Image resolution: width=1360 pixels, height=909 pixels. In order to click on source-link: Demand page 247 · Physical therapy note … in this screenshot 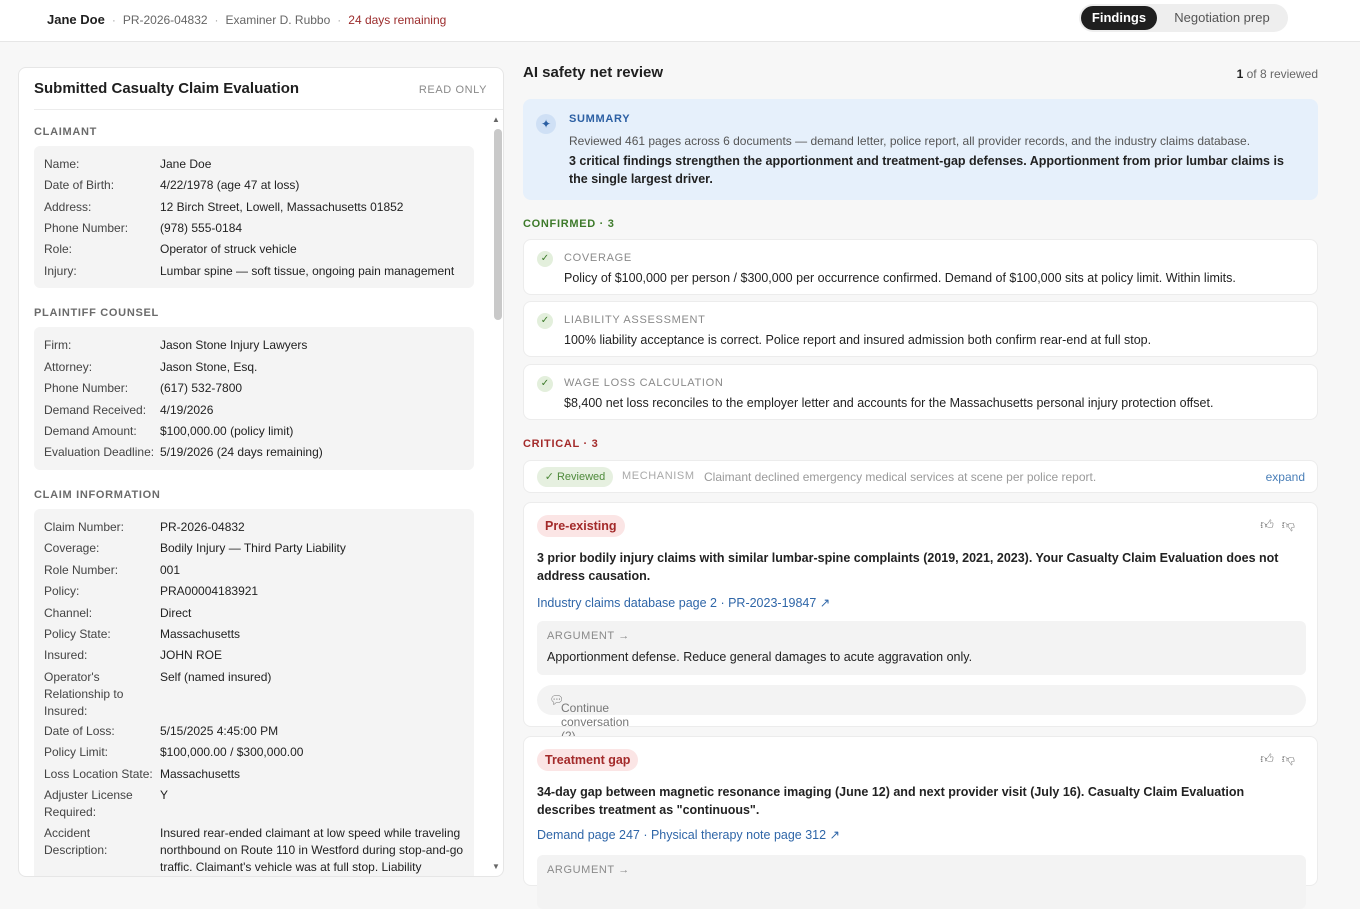, I will do `click(688, 834)`.